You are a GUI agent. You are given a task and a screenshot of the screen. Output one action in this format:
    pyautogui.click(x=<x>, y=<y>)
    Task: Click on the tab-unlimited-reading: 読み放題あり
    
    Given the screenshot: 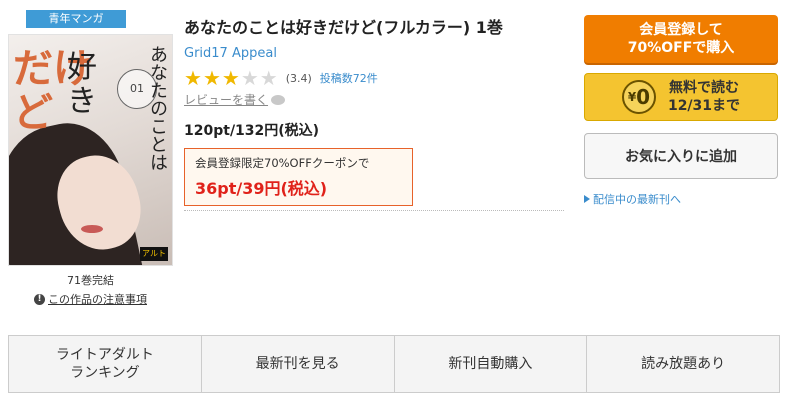 What is the action you would take?
    pyautogui.click(x=683, y=364)
    